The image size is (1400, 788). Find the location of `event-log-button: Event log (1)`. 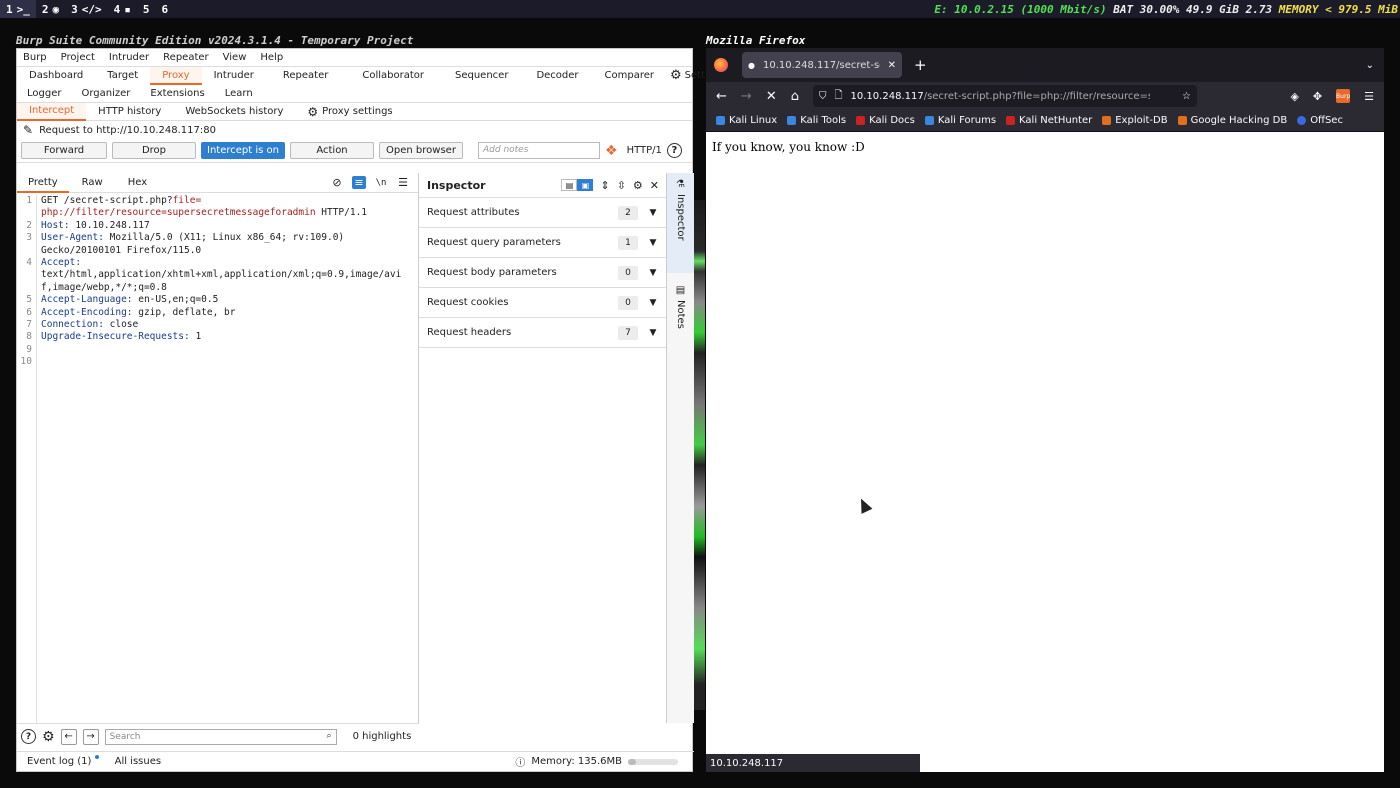

event-log-button: Event log (1) is located at coordinates (58, 761).